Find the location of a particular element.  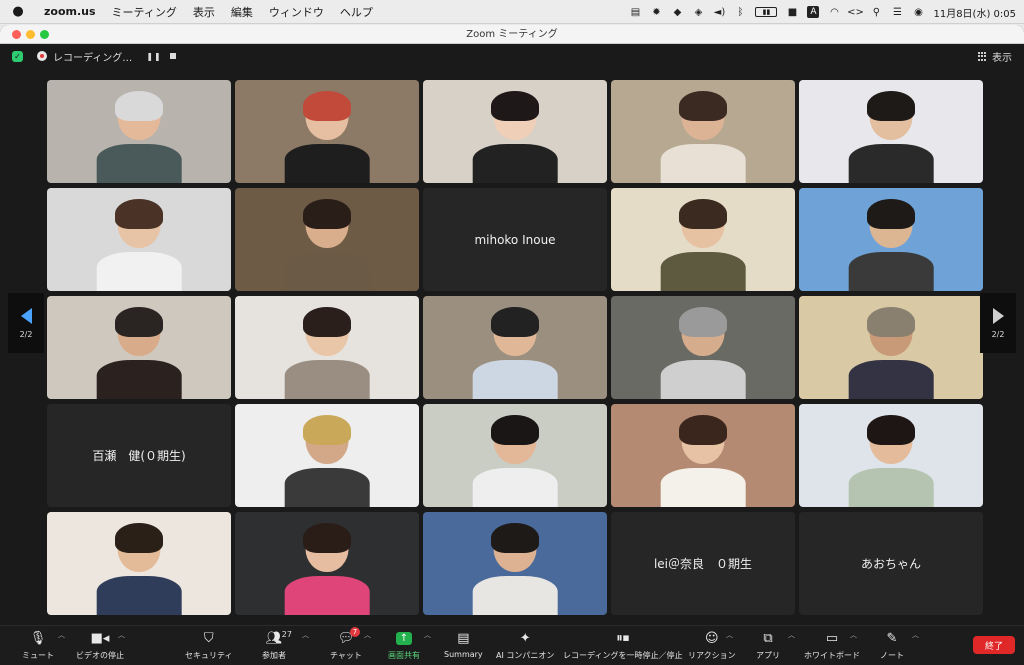

participant-tile-name-only: mihoko Inoue is located at coordinates (515, 239).